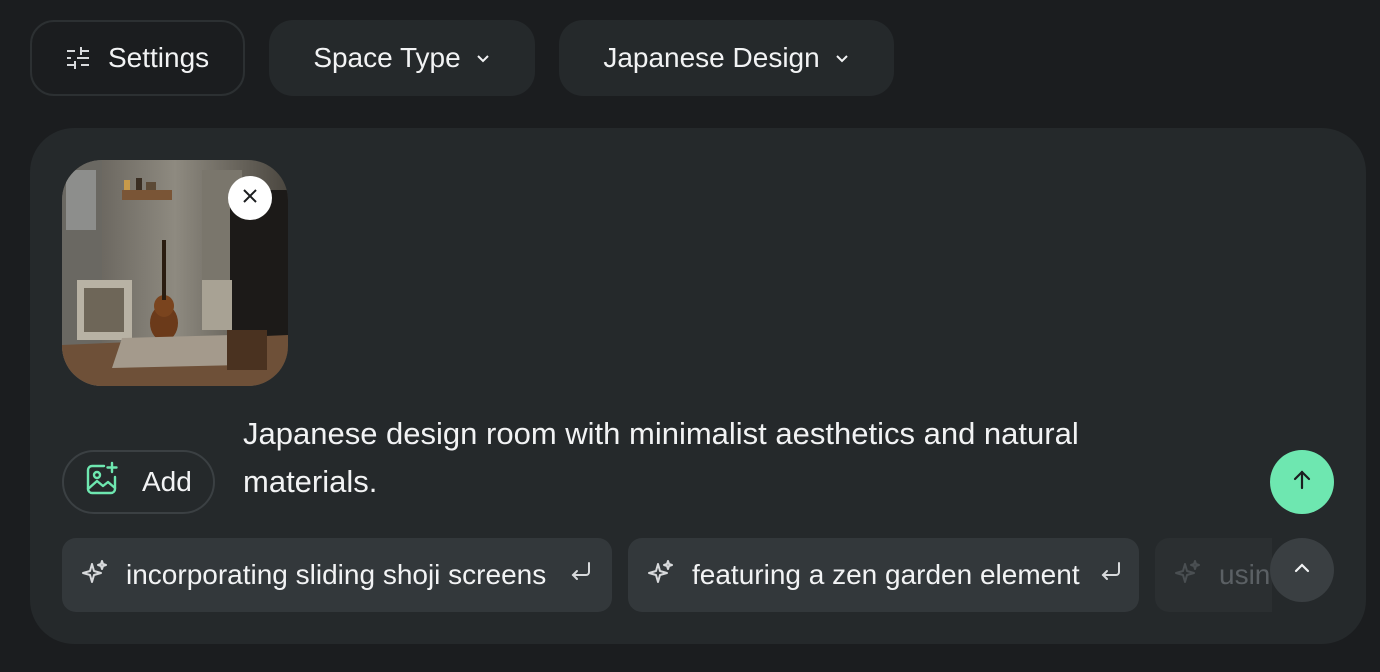 This screenshot has height=672, width=1380. Describe the element at coordinates (78, 58) in the screenshot. I see `sliders-icon` at that location.